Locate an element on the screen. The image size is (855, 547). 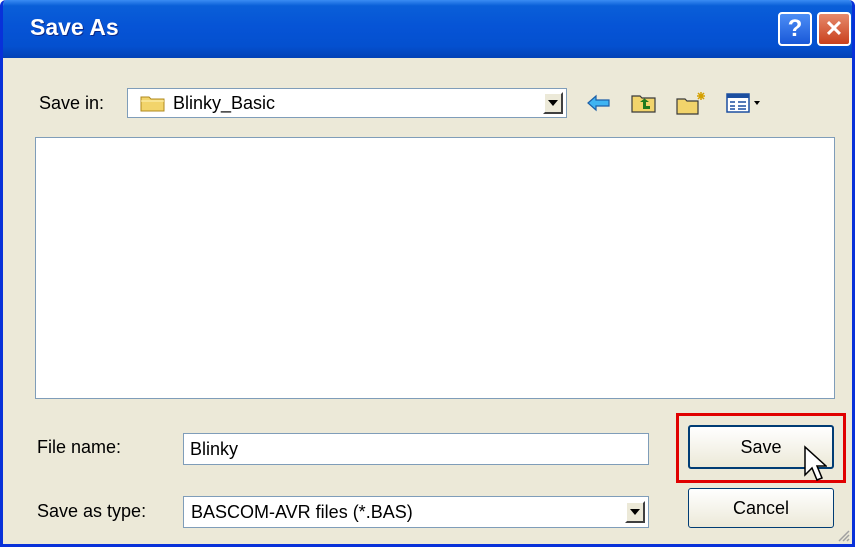
file-name-label: File name: is located at coordinates (79, 447).